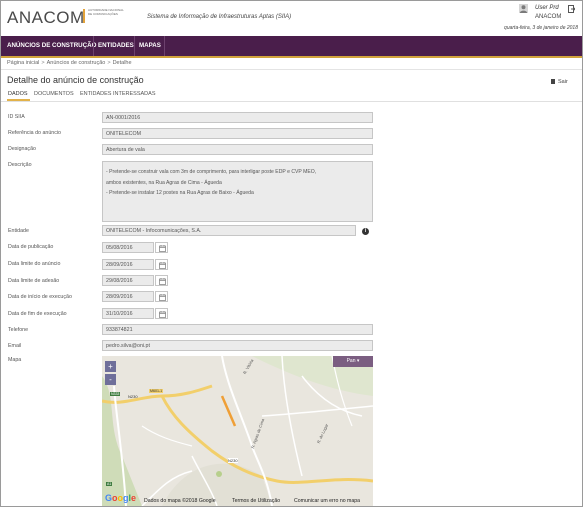  What do you see at coordinates (40, 297) in the screenshot?
I see `data-inicio-label: Data de início de execução` at bounding box center [40, 297].